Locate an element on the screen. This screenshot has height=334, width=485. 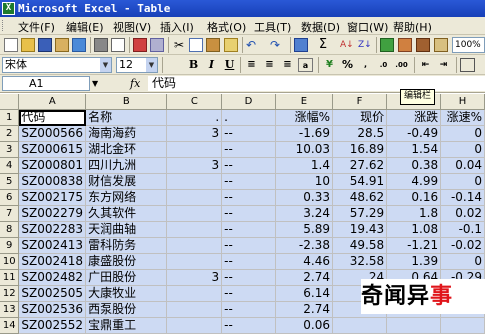
zoom-select: 100% is located at coordinates (468, 45).